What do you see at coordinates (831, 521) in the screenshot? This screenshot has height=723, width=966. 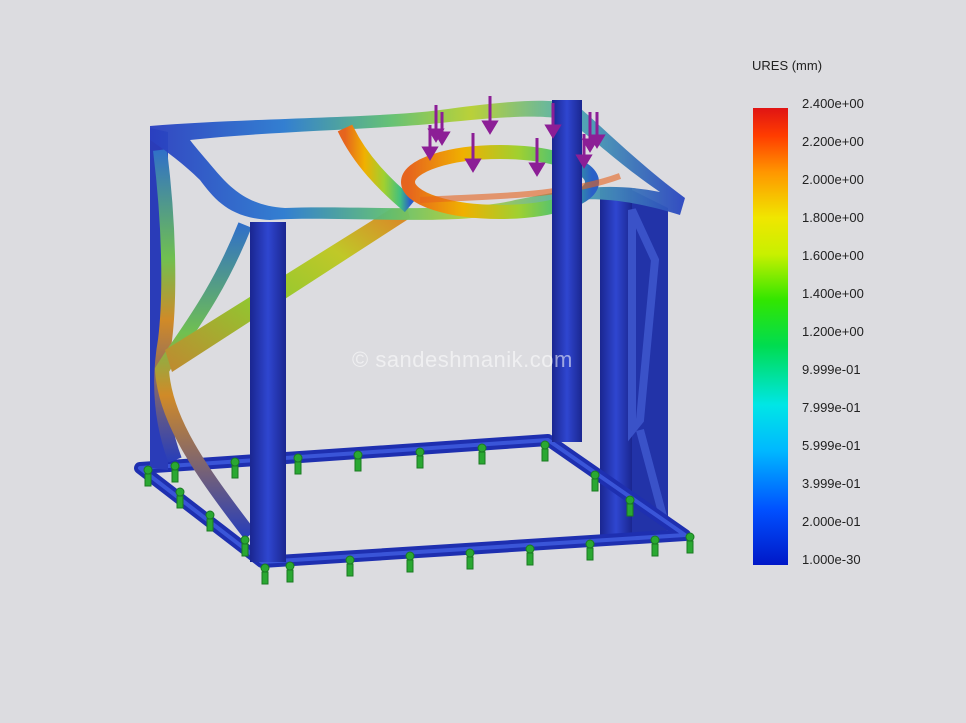 I see `legend-tick: 2.000e-01` at bounding box center [831, 521].